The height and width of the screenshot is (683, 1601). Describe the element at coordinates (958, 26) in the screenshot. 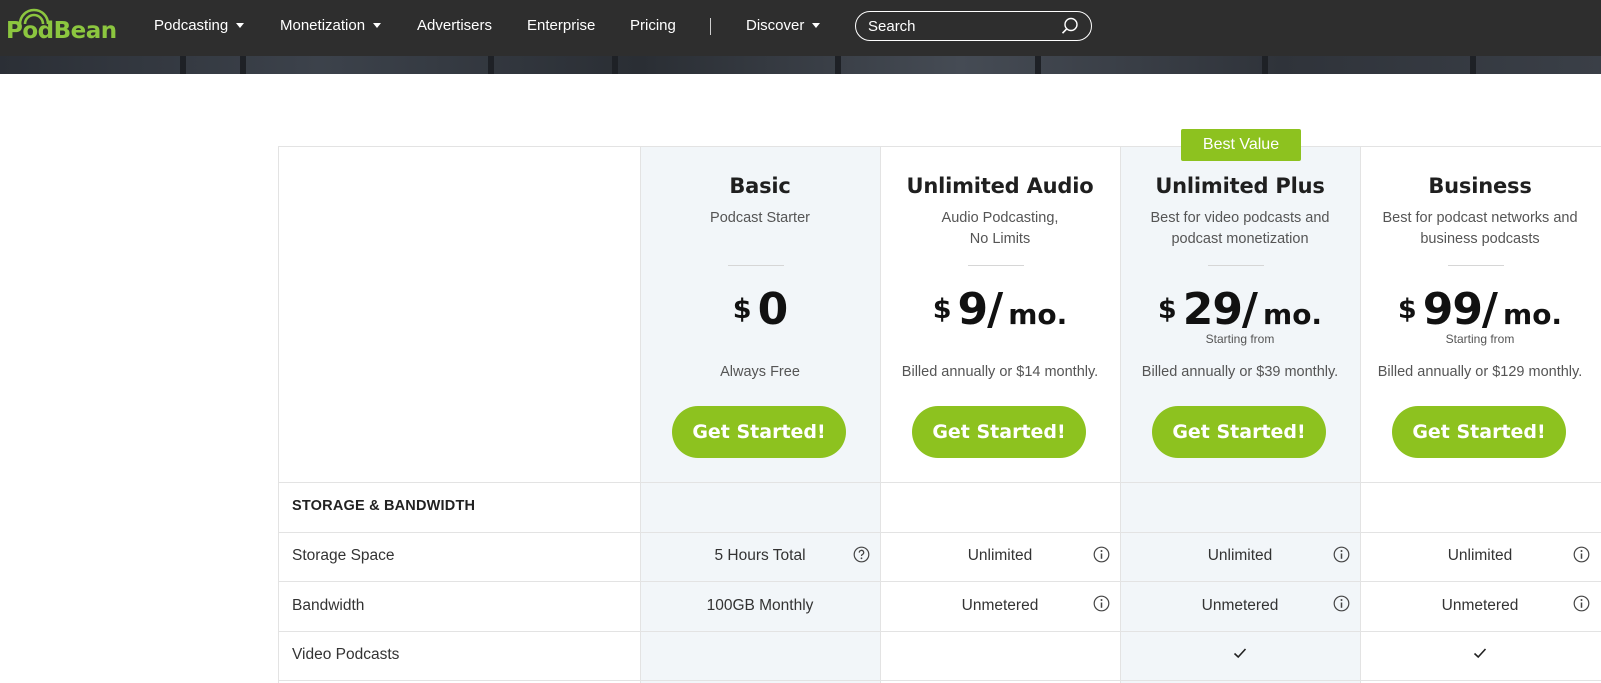

I see `search-input` at that location.